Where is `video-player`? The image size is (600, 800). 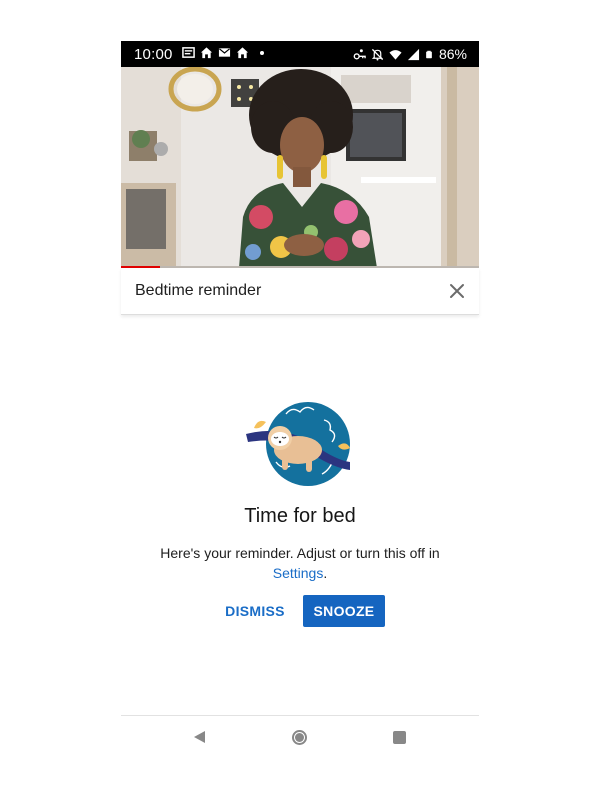 video-player is located at coordinates (300, 167).